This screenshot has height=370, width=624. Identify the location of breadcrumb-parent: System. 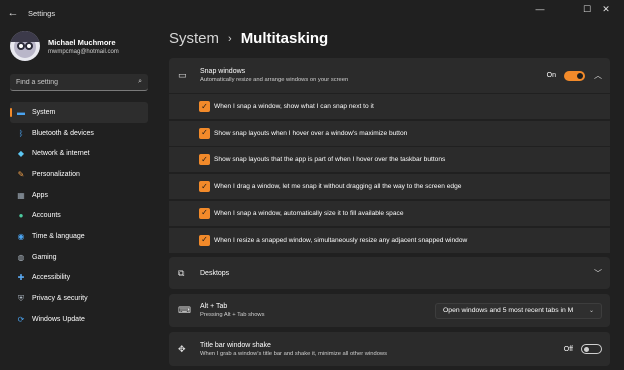
(194, 38).